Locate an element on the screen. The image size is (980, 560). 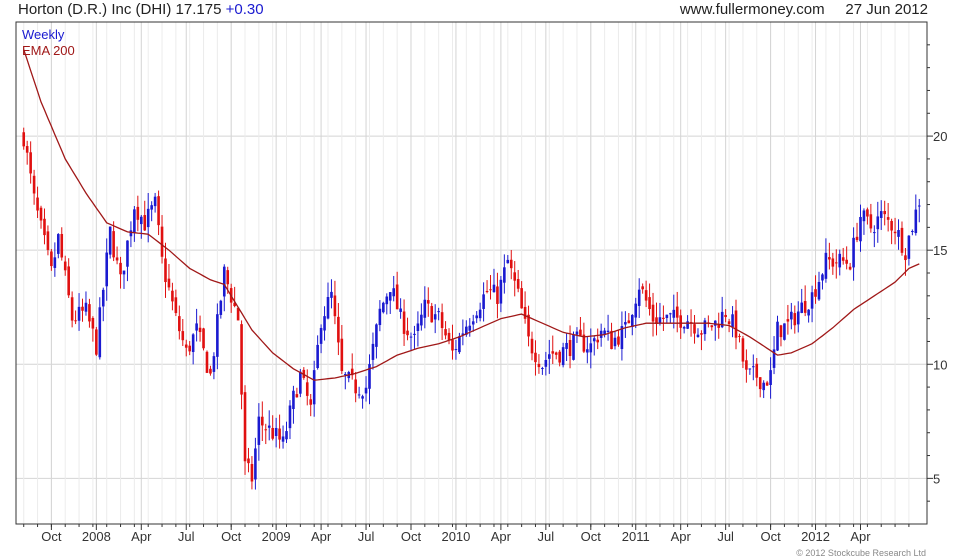
y-tick-label: 5 is located at coordinates (936, 478).